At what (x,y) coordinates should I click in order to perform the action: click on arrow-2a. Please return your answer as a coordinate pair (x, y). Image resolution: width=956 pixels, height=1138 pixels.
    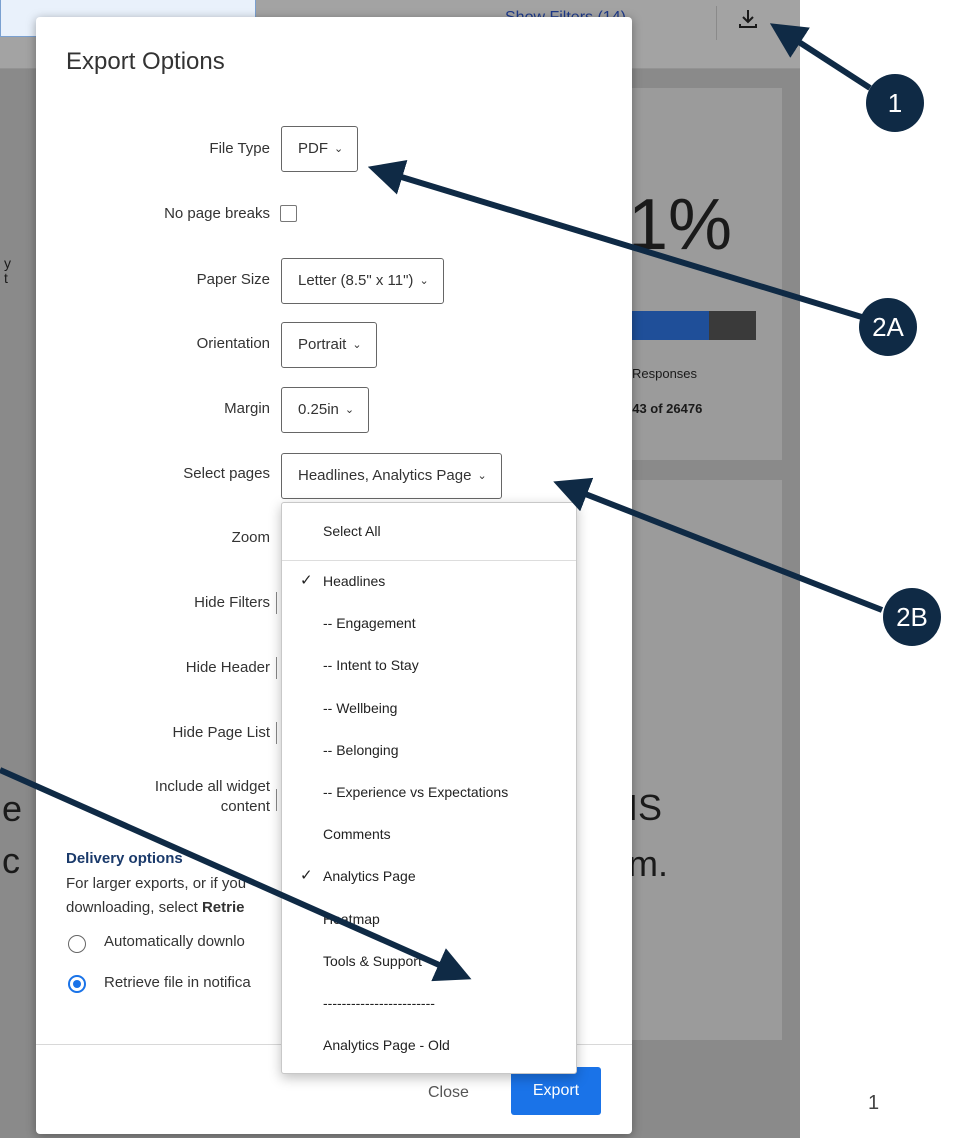
    Looking at the image, I should click on (616, 240).